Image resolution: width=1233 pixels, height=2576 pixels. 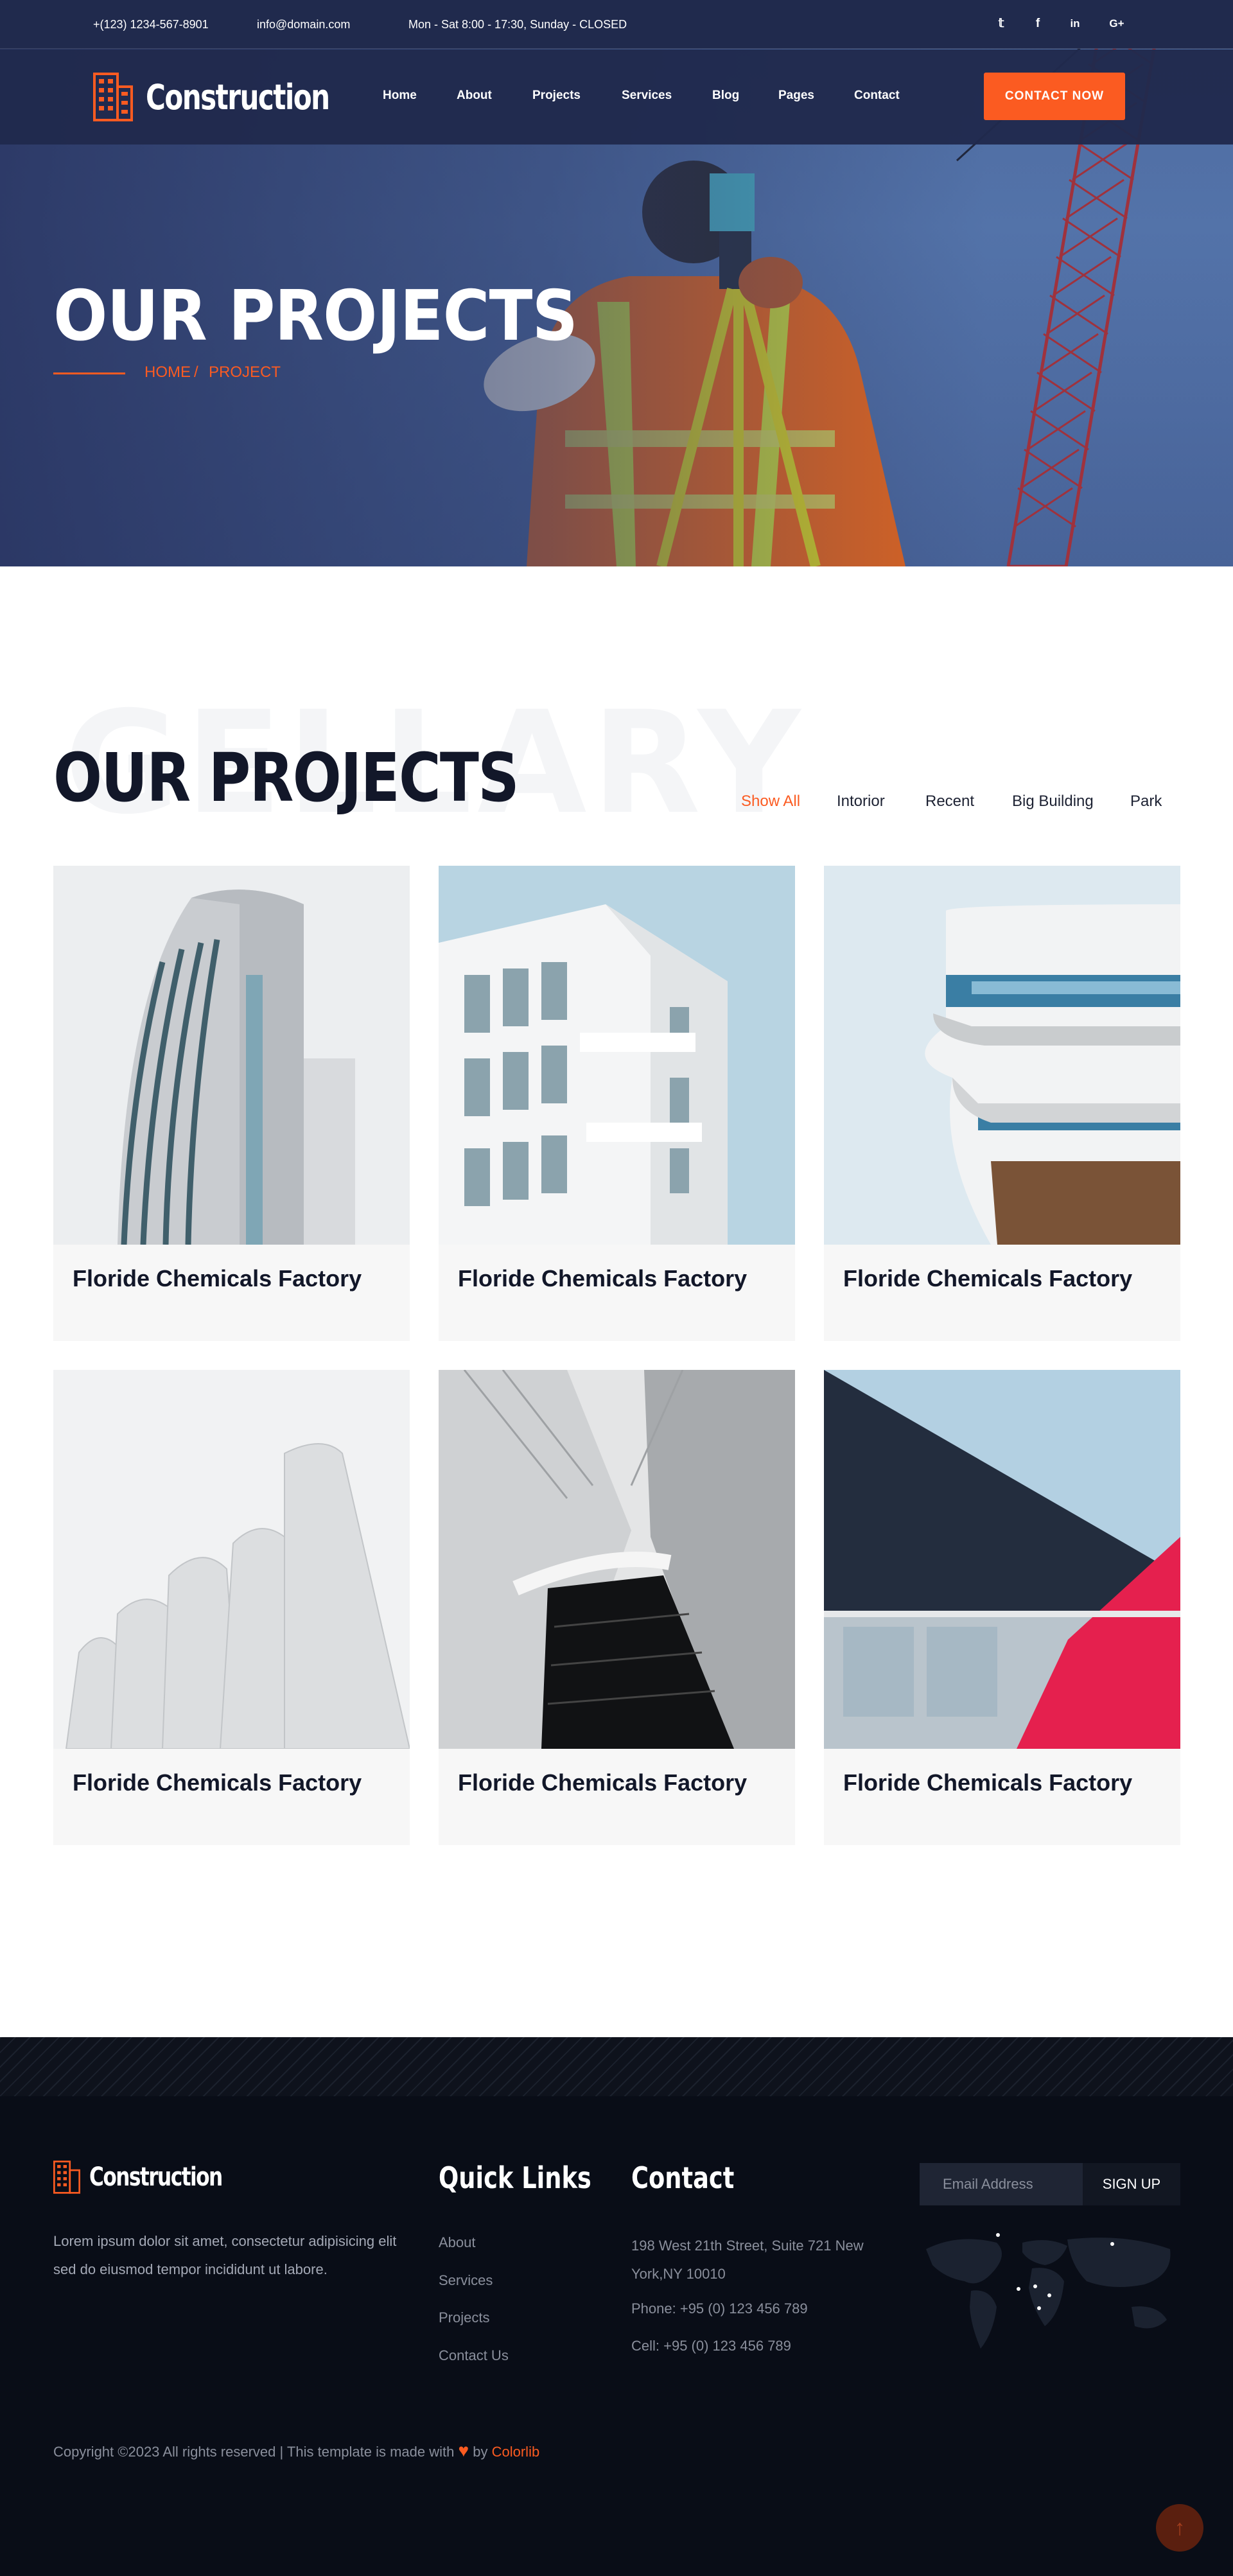 What do you see at coordinates (1054, 96) in the screenshot?
I see `contact-now-button: CONTACT NOW` at bounding box center [1054, 96].